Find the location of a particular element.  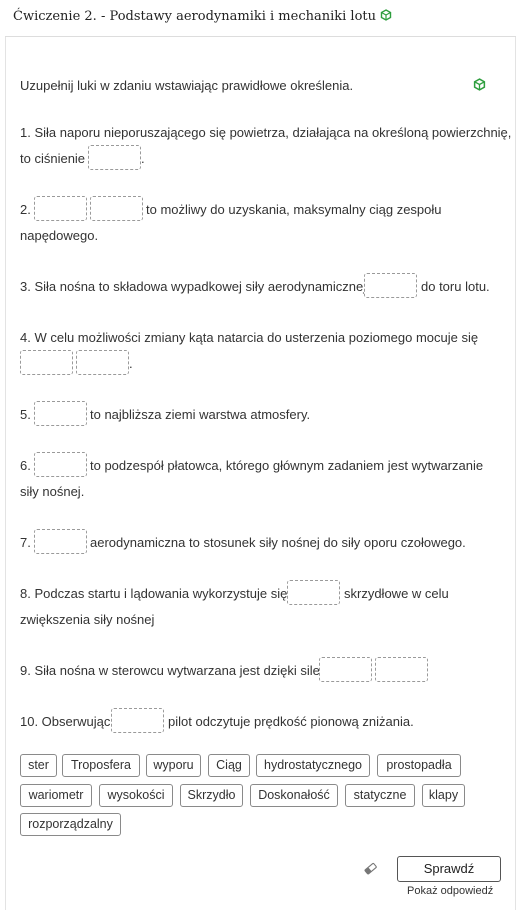

word-chip-hydrostatycznego: hydrostatycznego is located at coordinates (313, 765).